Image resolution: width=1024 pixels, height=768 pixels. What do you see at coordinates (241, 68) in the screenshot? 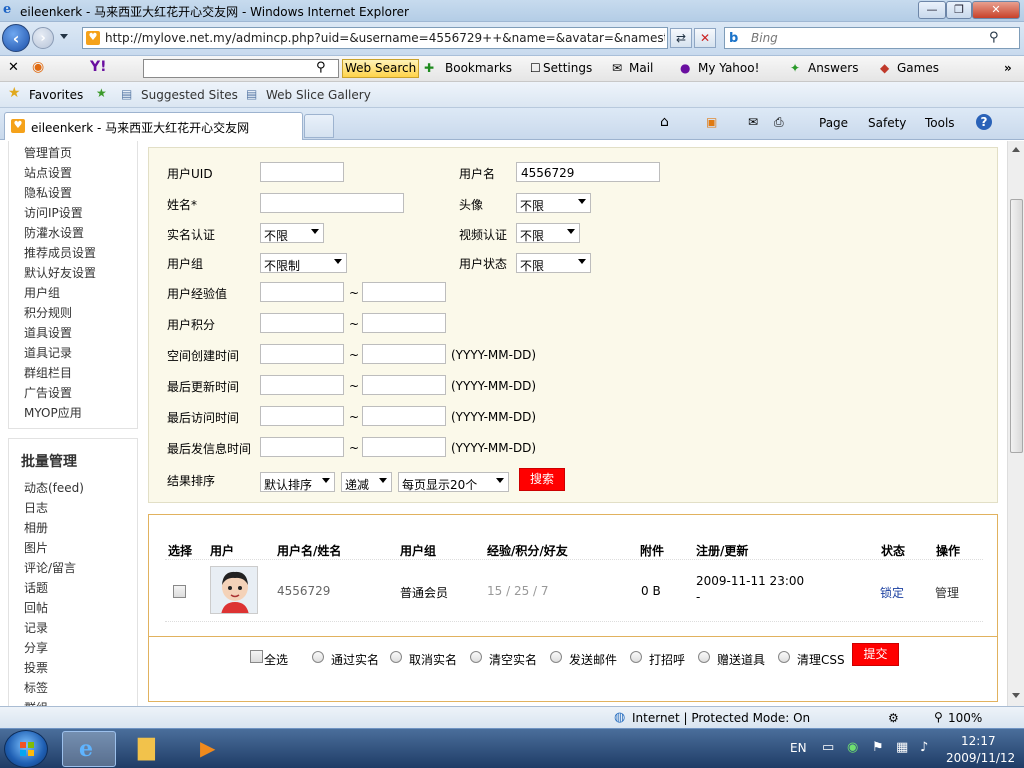
I see `yahoo-search-input: ⚲` at bounding box center [241, 68].